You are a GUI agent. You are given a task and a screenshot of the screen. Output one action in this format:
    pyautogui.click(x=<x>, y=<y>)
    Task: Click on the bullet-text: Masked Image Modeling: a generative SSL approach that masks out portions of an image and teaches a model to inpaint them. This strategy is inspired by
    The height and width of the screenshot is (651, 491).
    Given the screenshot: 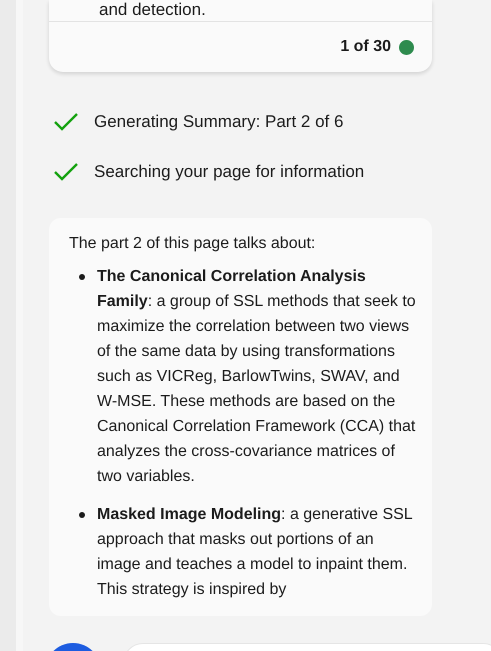 What is the action you would take?
    pyautogui.click(x=255, y=552)
    